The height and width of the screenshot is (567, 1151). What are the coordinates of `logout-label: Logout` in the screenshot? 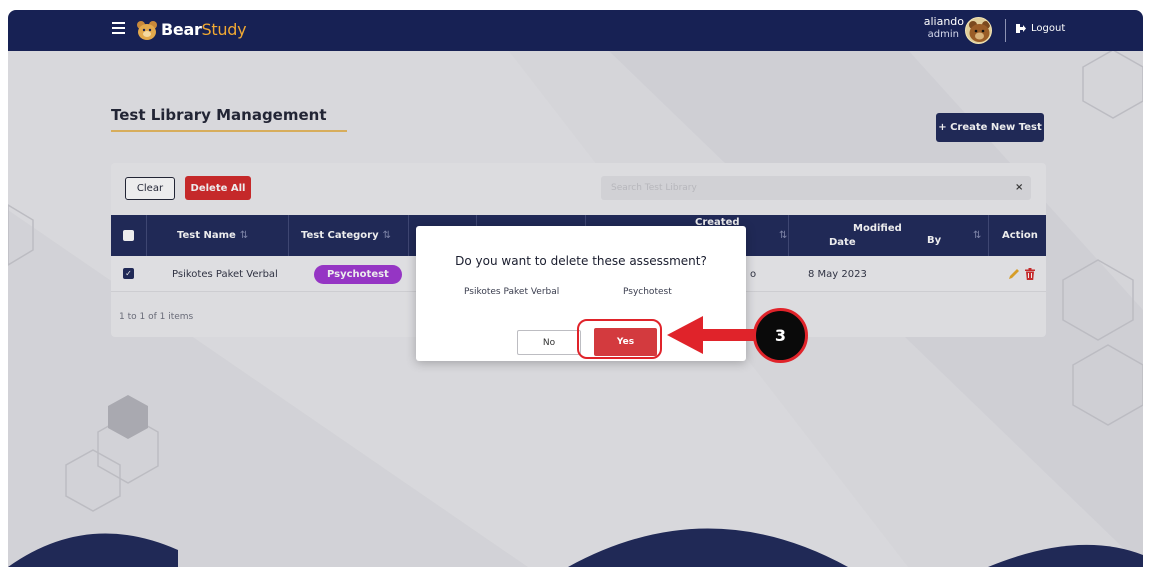 It's located at (1048, 28).